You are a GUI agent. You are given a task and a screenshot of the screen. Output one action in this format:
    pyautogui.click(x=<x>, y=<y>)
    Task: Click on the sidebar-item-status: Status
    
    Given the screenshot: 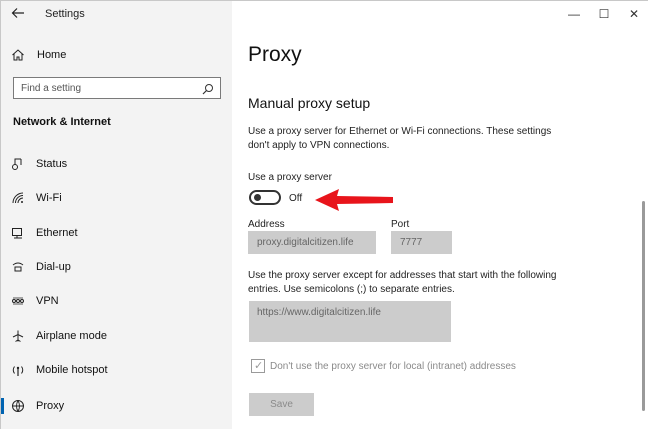 What is the action you would take?
    pyautogui.click(x=116, y=164)
    